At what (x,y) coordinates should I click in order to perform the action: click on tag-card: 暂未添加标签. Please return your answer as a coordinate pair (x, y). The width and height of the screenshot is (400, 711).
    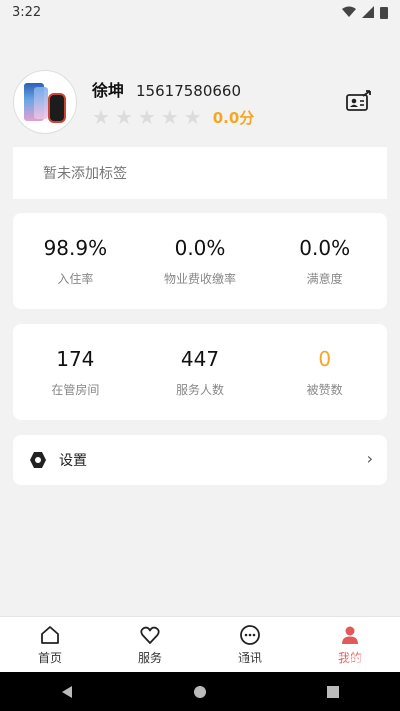
    Looking at the image, I should click on (200, 173).